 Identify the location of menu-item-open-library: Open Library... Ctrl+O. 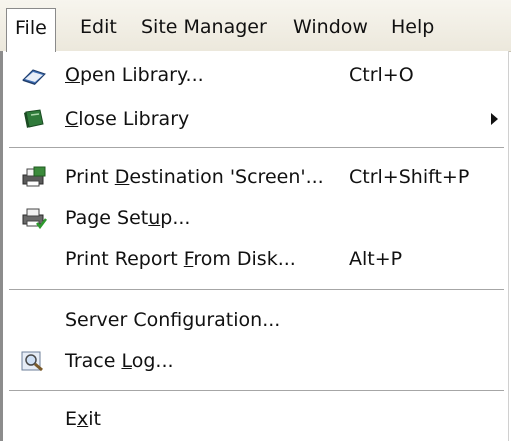
(255, 75).